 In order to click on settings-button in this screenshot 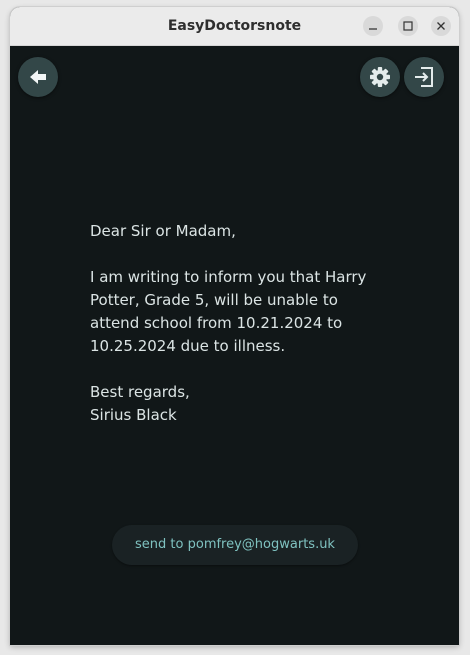, I will do `click(380, 77)`.